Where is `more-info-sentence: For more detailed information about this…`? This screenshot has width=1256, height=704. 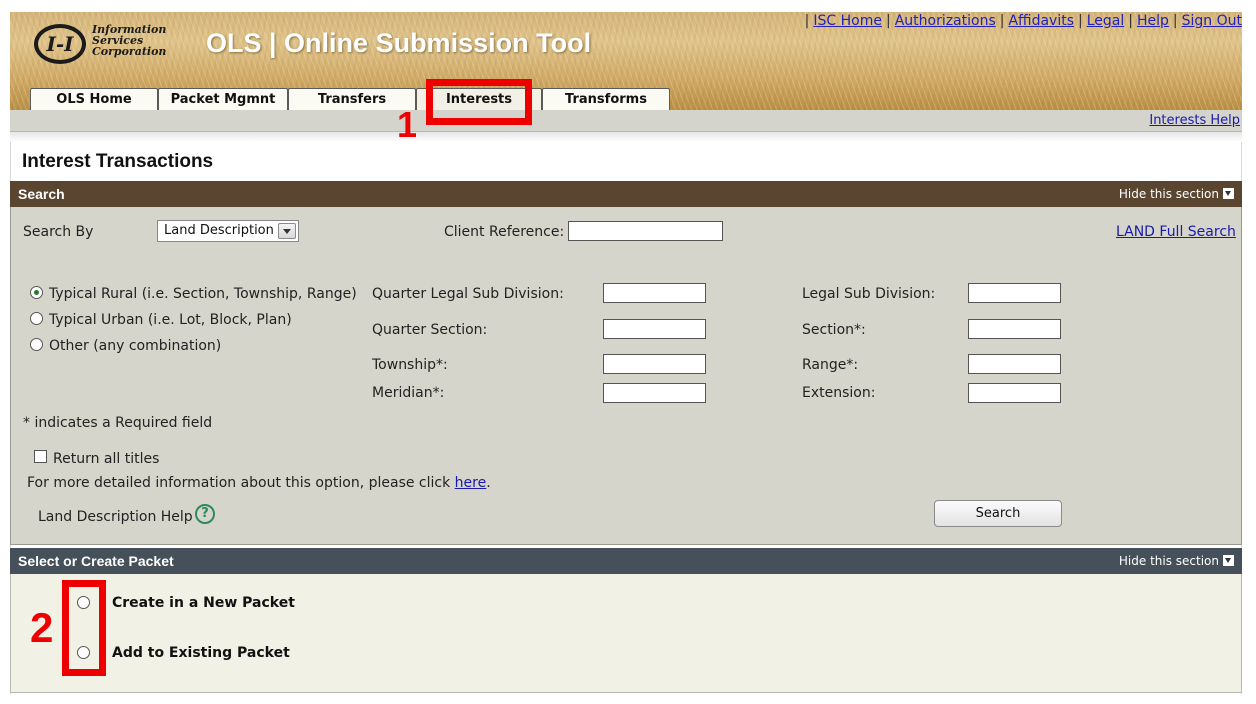
more-info-sentence: For more detailed information about this… is located at coordinates (239, 483).